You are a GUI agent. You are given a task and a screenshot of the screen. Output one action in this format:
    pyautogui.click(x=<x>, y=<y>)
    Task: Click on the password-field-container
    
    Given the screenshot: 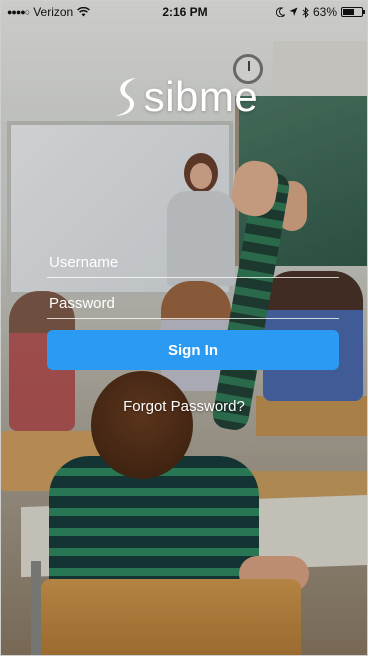 What is the action you would take?
    pyautogui.click(x=193, y=303)
    